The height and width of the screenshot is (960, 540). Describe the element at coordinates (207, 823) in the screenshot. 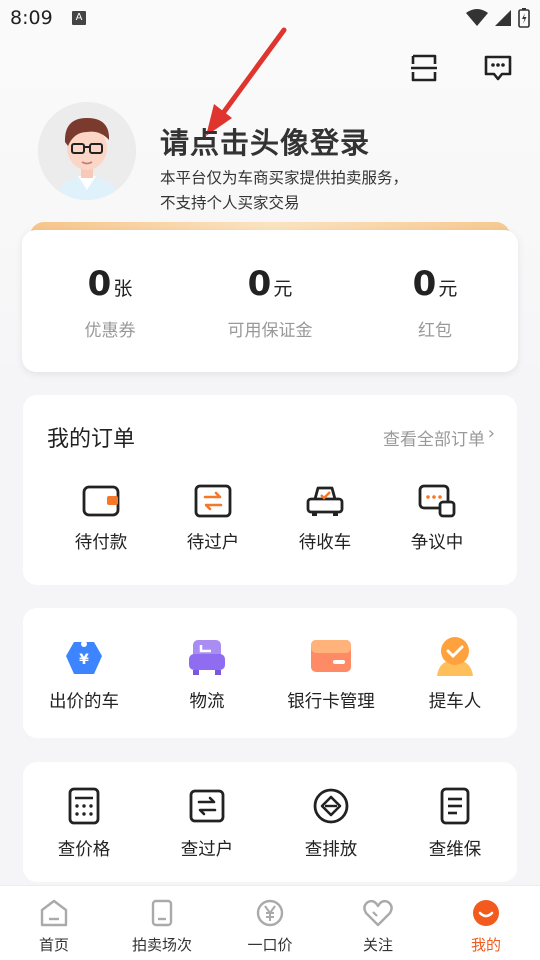

I see `tool-check-transfer: 查过户` at that location.